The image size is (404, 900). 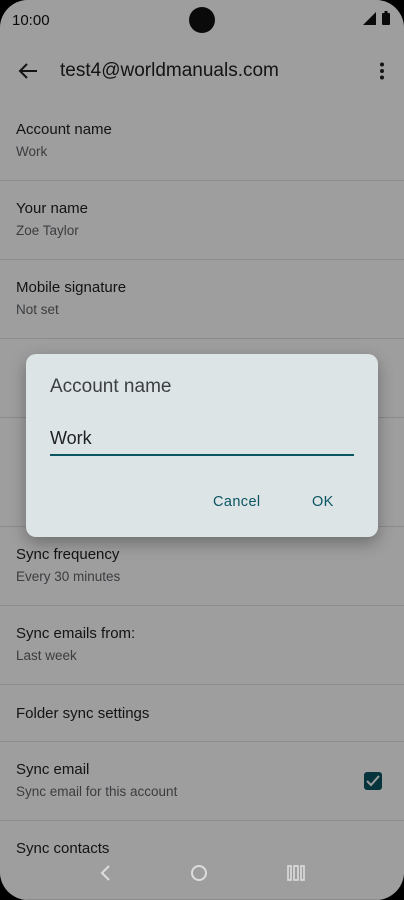 I want to click on nav-home-icon, so click(x=199, y=875).